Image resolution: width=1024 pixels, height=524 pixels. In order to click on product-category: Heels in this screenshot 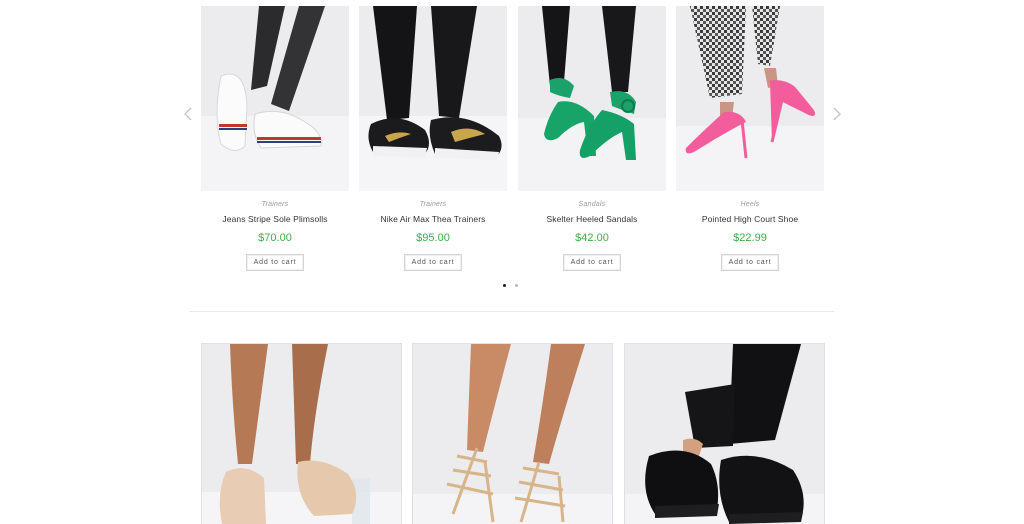, I will do `click(750, 204)`.